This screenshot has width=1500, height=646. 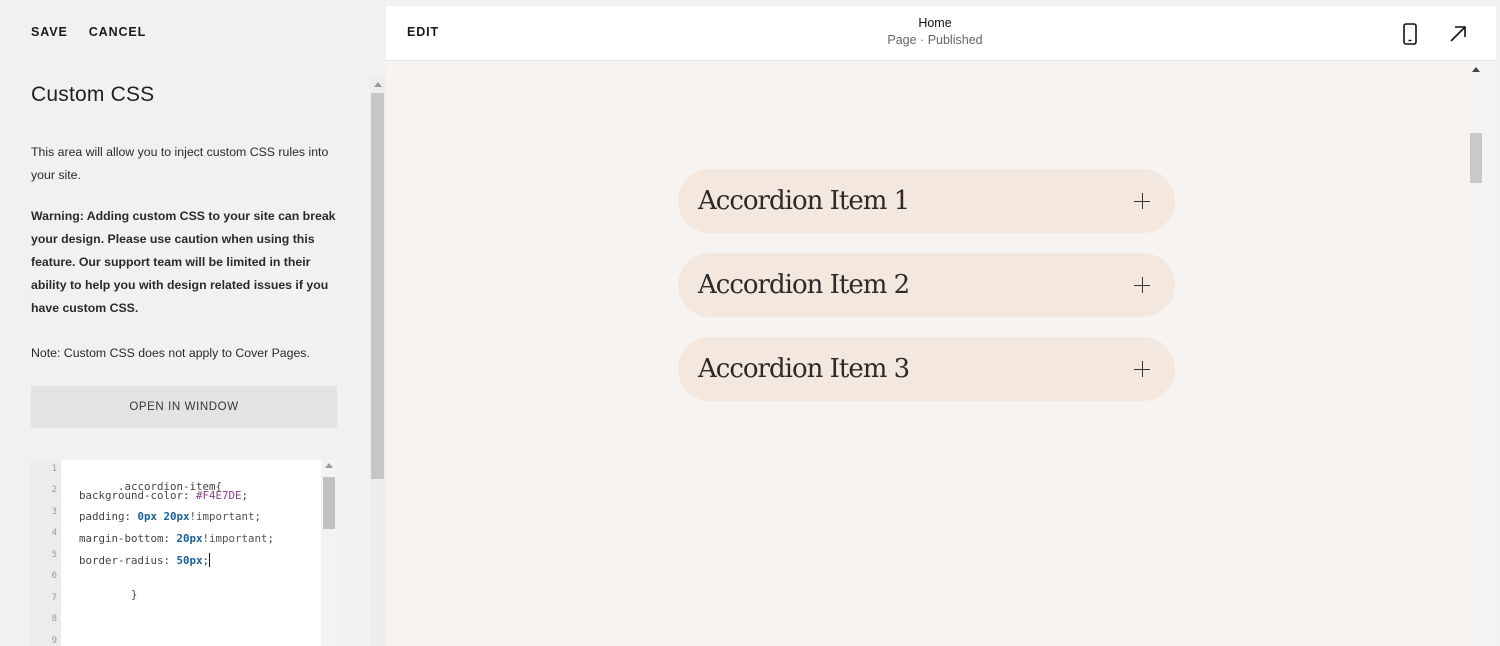 I want to click on preview-header: EDIT Home Page · Published, so click(x=941, y=33).